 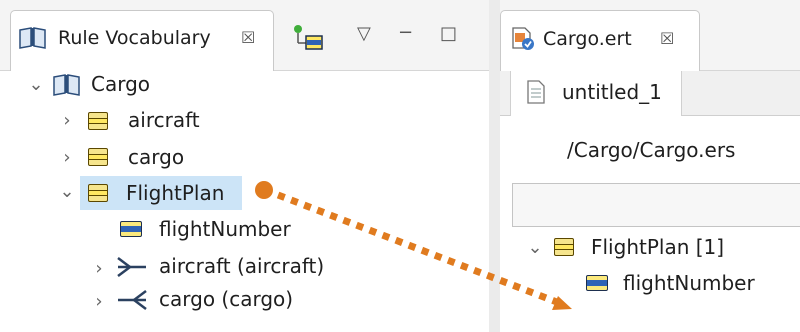 I want to click on drag-start-dot, so click(x=264, y=190).